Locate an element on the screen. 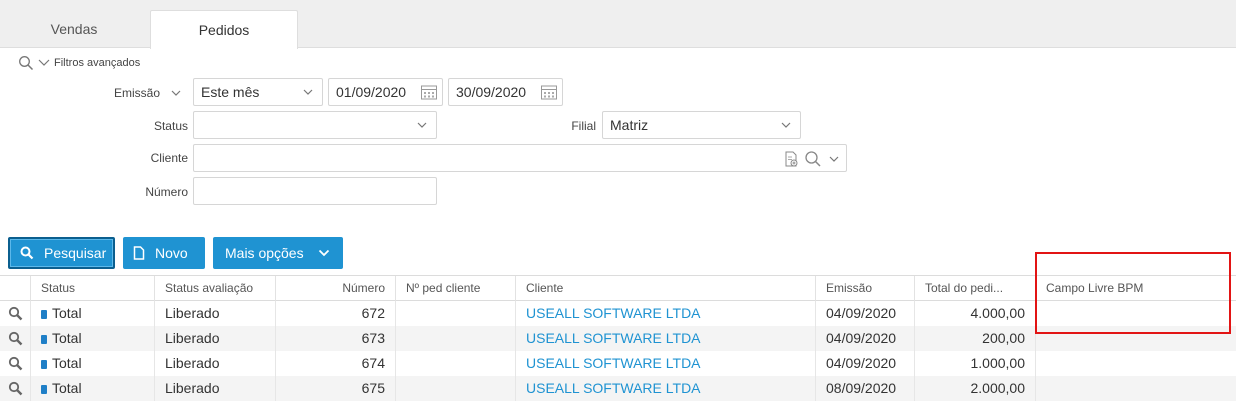 This screenshot has height=401, width=1236. cliente-field is located at coordinates (520, 158).